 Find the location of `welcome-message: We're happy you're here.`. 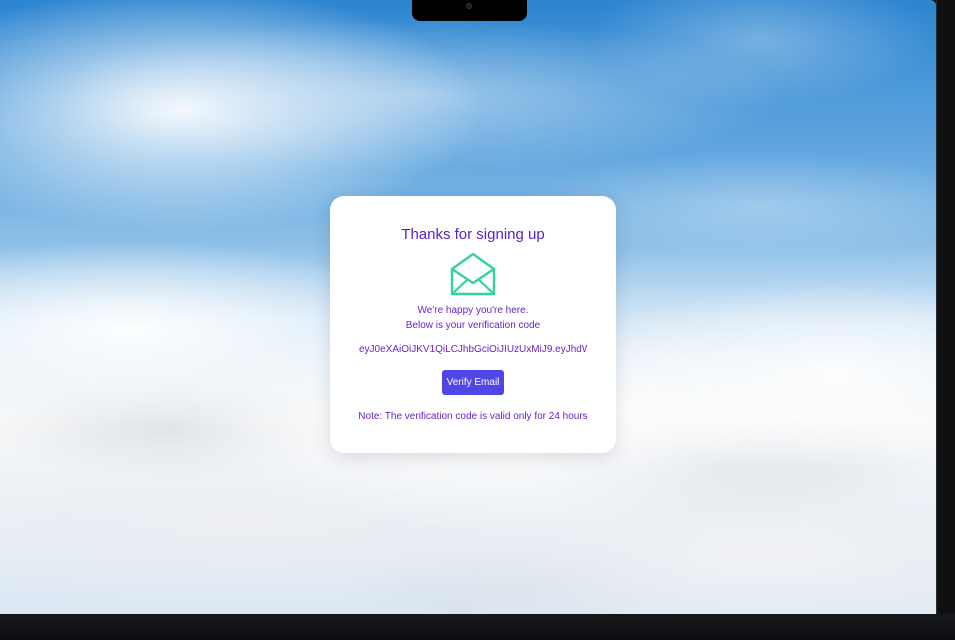

welcome-message: We're happy you're here. is located at coordinates (473, 310).